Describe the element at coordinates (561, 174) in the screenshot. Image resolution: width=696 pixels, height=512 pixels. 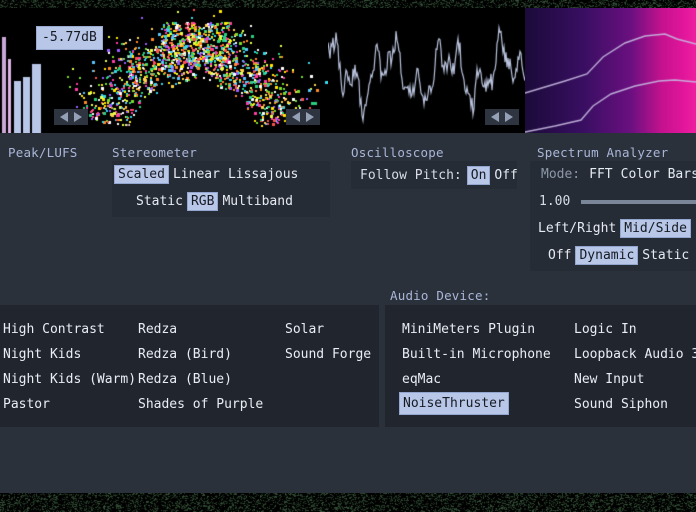
I see `spectrum-mode-label: Mode:` at that location.